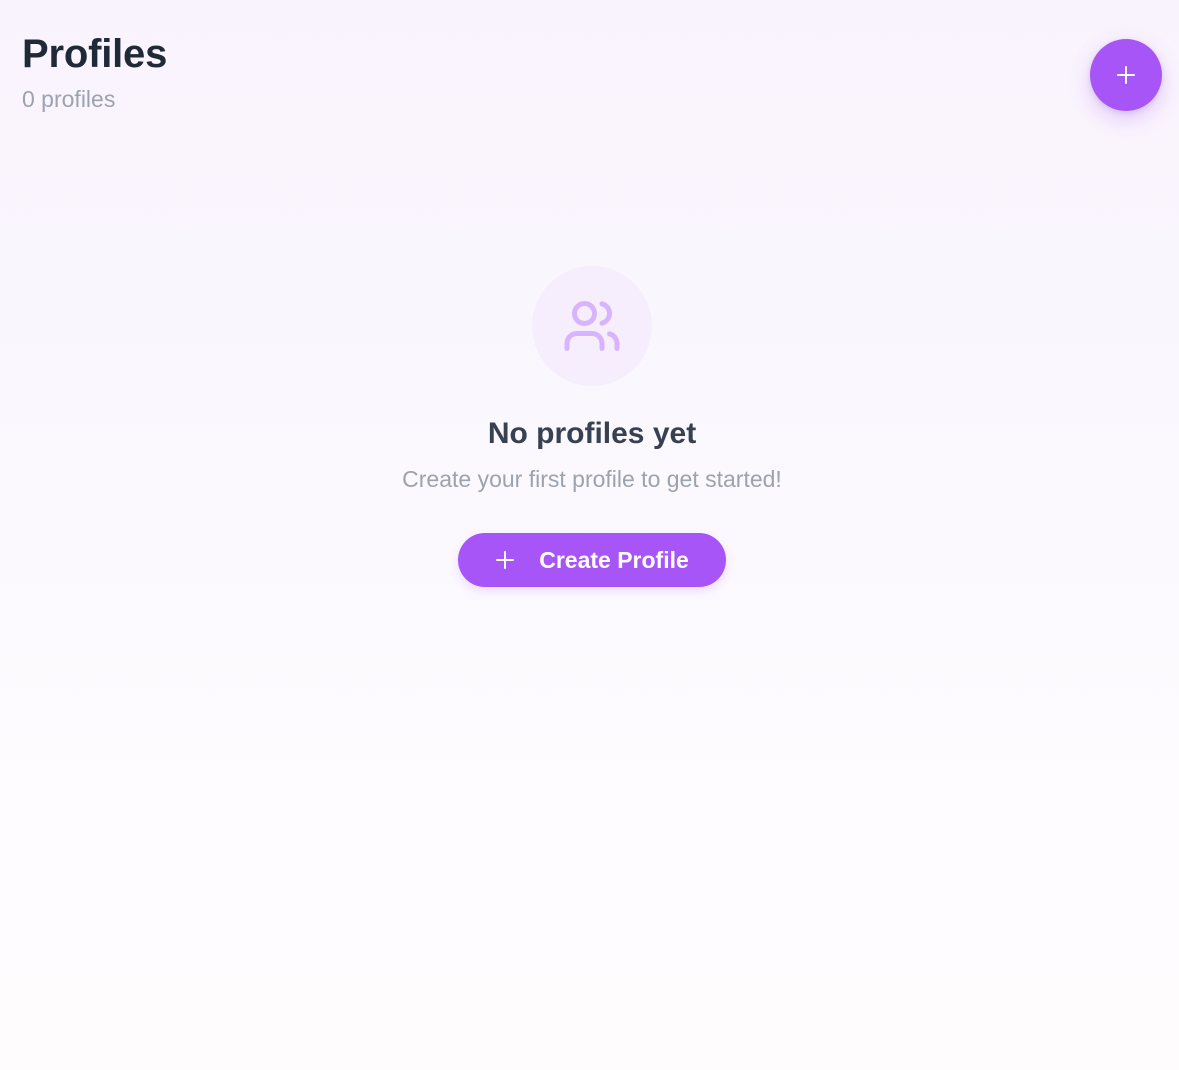 This screenshot has width=1179, height=1070. I want to click on empty-state-title: No profiles yet, so click(592, 433).